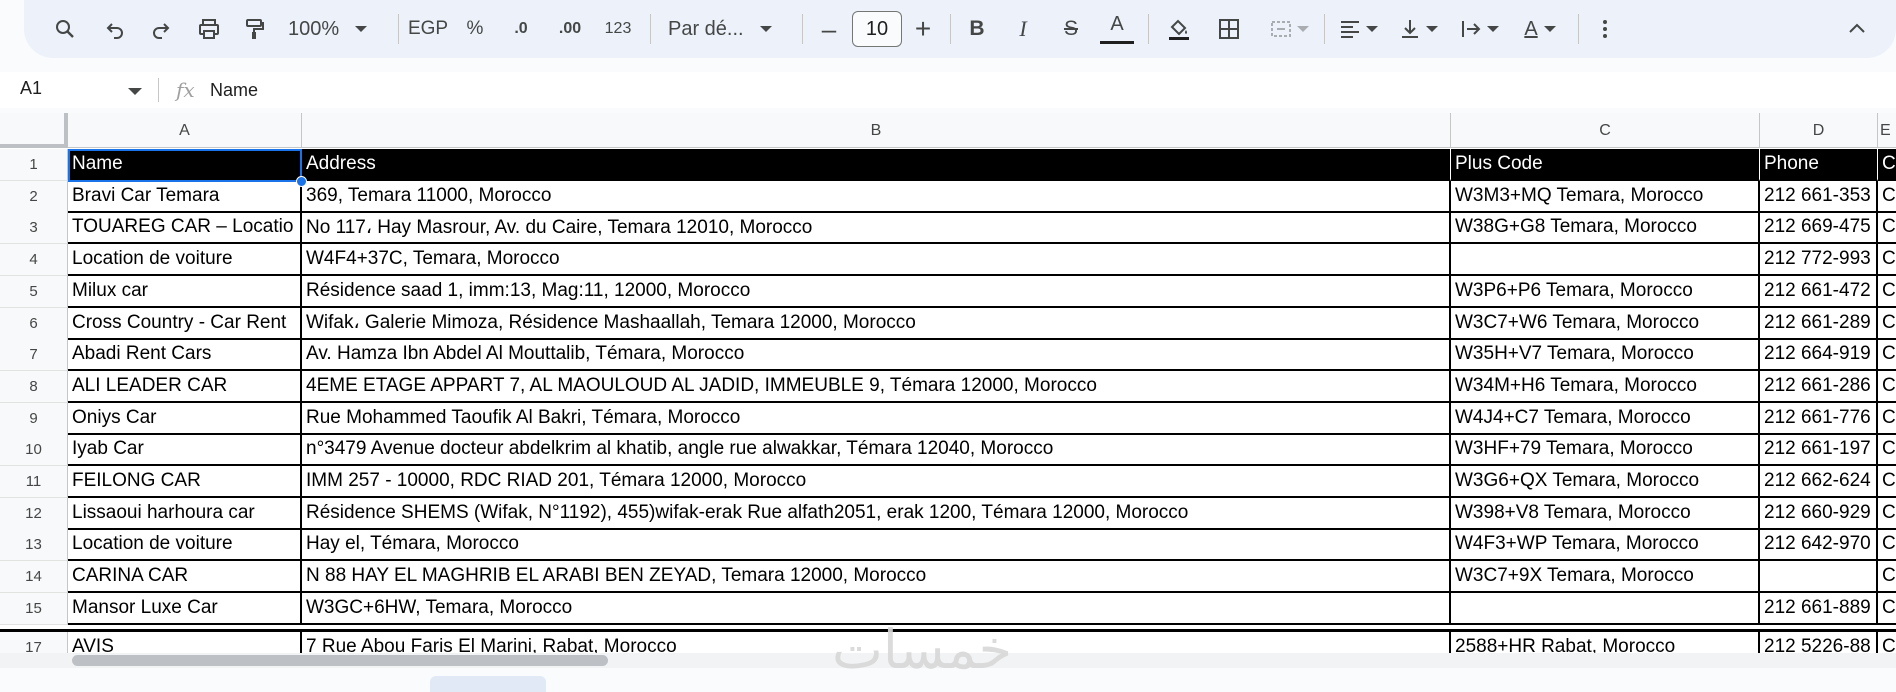 The width and height of the screenshot is (1896, 692). Describe the element at coordinates (977, 29) in the screenshot. I see `bold-button: B` at that location.